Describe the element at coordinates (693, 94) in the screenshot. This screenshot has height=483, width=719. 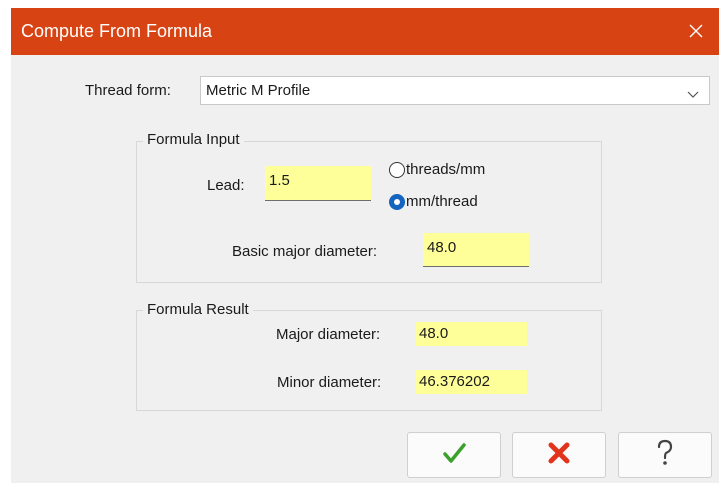
I see `chevron-down-icon` at that location.